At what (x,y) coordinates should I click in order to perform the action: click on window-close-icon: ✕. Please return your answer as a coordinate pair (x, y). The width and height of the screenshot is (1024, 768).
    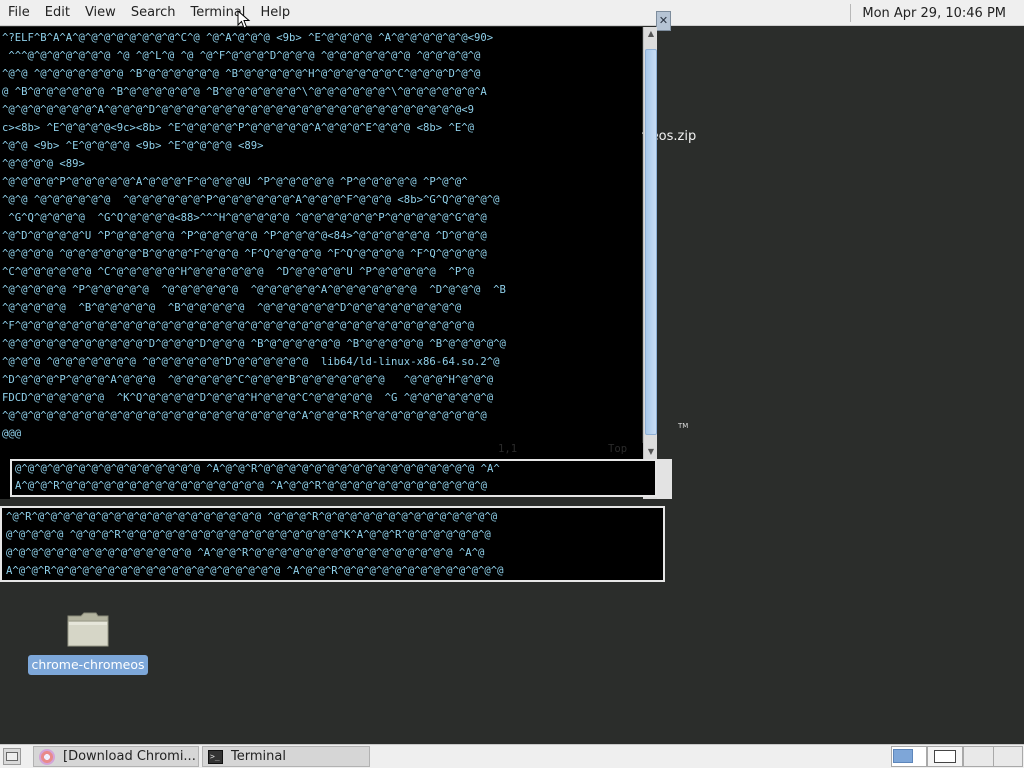
    Looking at the image, I should click on (663, 21).